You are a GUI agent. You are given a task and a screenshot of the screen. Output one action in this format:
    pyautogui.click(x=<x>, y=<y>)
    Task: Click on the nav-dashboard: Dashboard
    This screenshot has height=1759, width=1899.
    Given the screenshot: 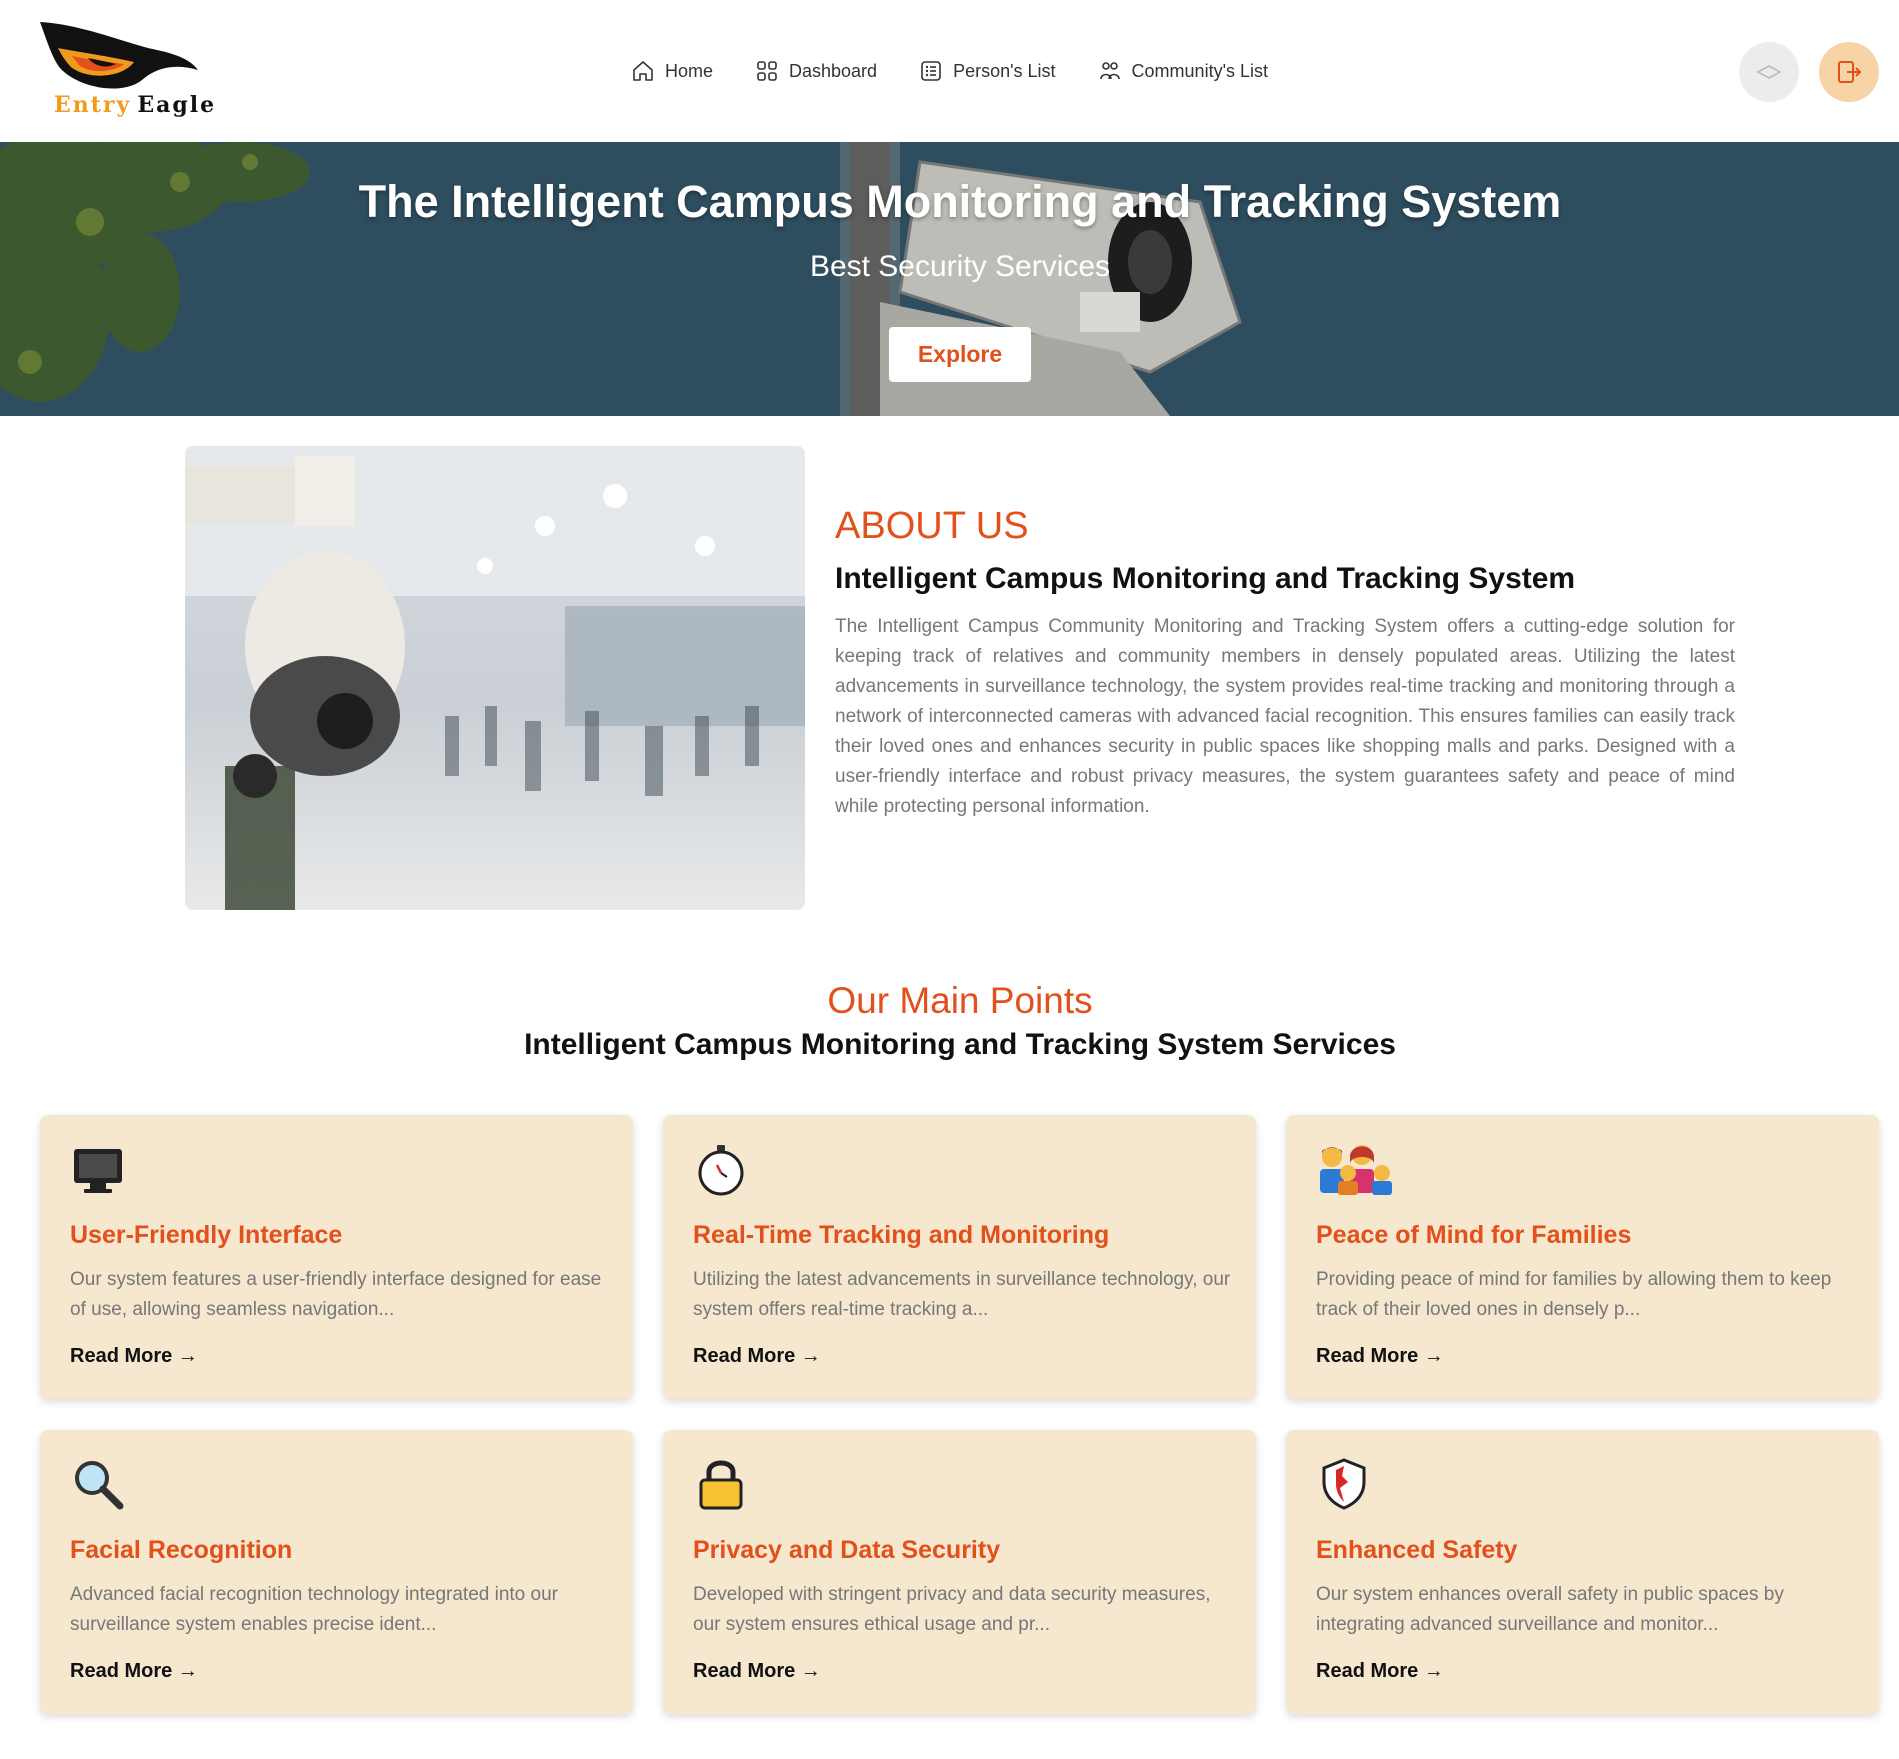 What is the action you would take?
    pyautogui.click(x=816, y=71)
    